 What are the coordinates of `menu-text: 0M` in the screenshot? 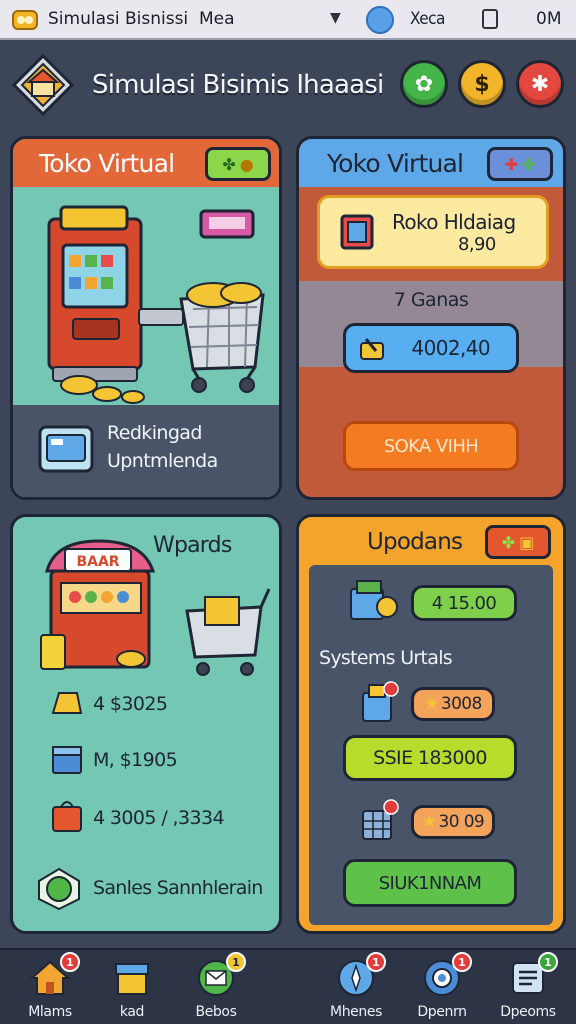 It's located at (548, 19).